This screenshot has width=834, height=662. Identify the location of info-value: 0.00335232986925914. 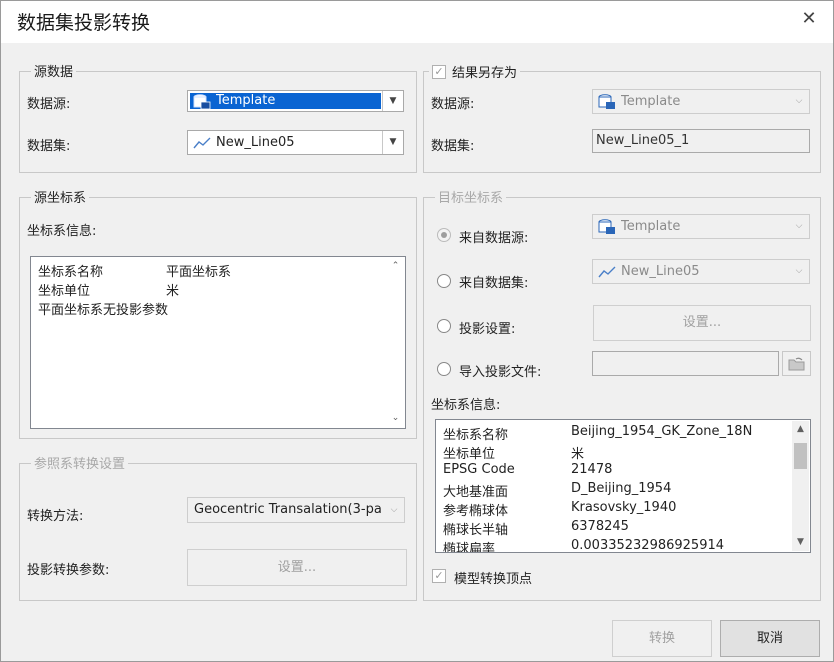
(648, 545).